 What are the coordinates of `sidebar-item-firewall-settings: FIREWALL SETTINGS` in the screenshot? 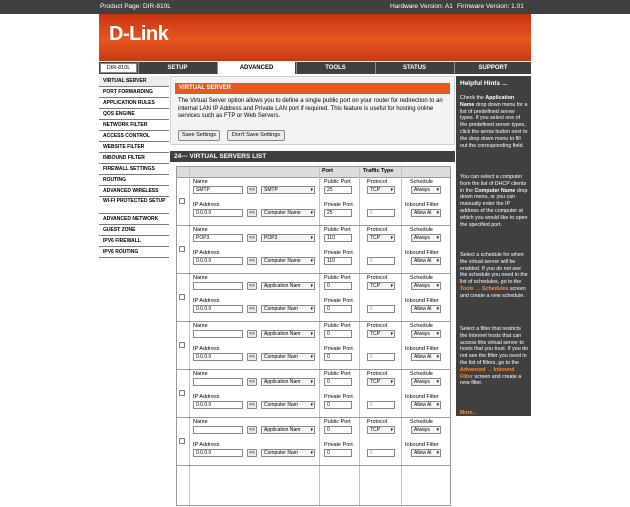 It's located at (134, 169).